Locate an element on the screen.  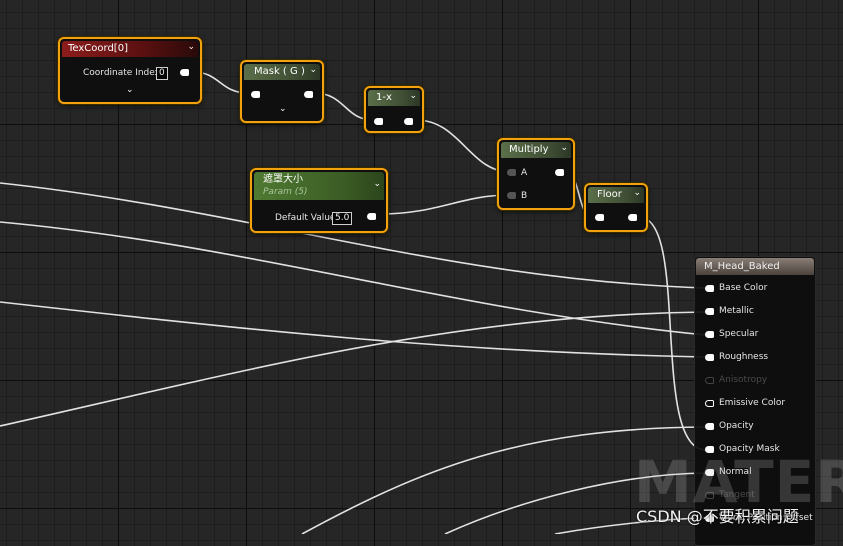
param-node-title: 遮罩大小 Param (5) is located at coordinates (319, 186).